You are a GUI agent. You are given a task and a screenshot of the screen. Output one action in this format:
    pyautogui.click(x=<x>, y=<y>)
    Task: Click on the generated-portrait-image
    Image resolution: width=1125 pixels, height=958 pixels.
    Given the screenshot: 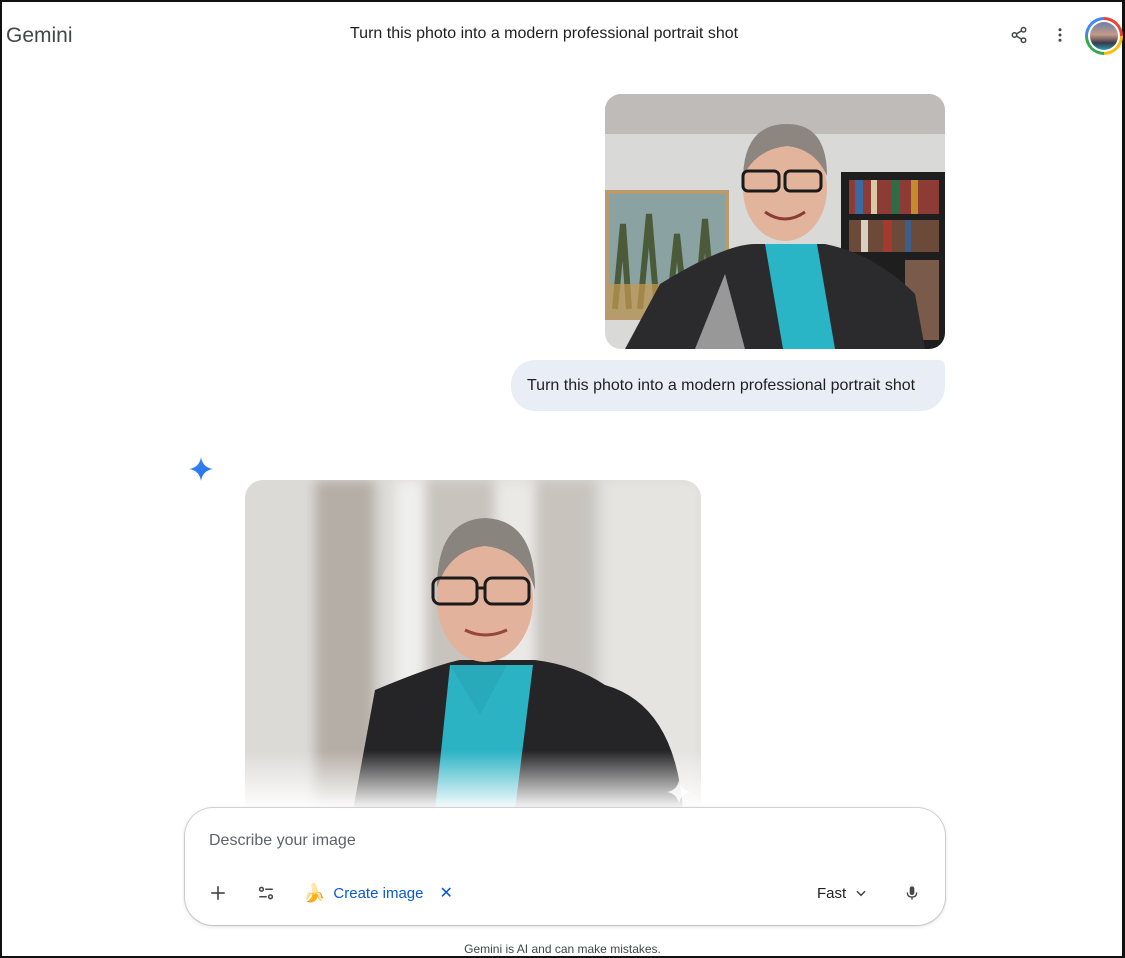 What is the action you would take?
    pyautogui.click(x=473, y=645)
    